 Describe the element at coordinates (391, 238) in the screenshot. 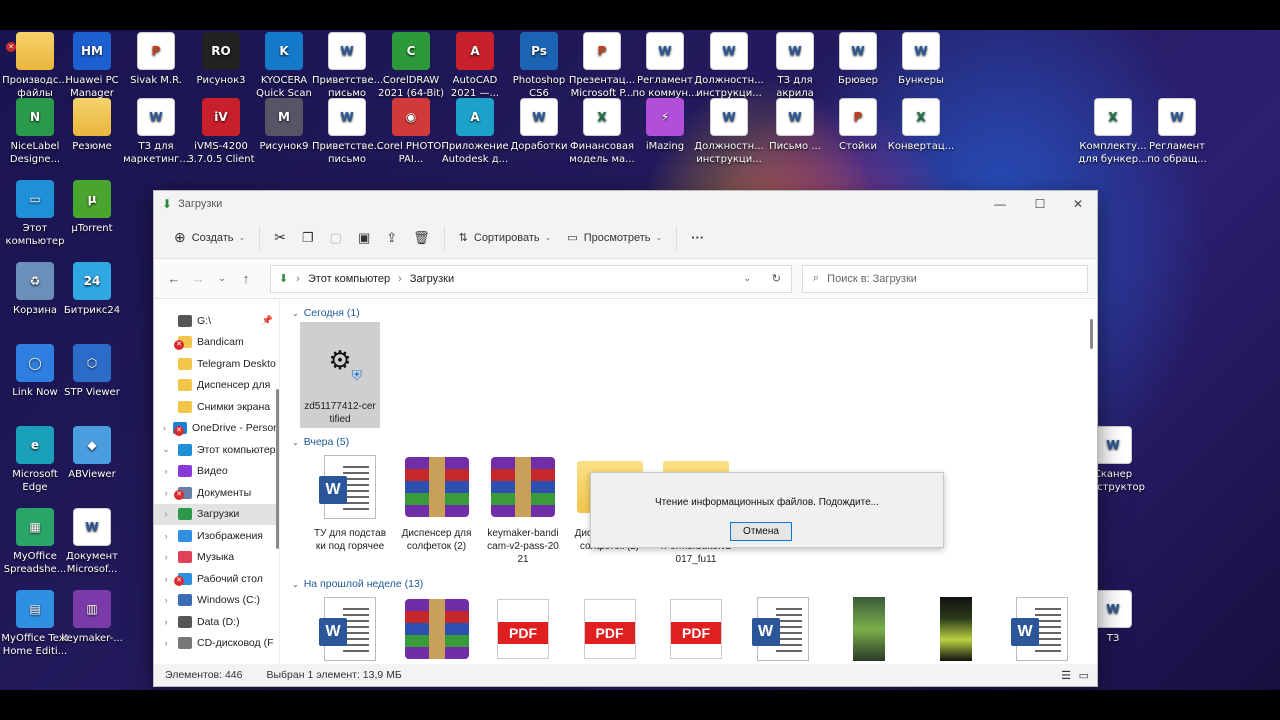

I see `share-button: ⇪` at that location.